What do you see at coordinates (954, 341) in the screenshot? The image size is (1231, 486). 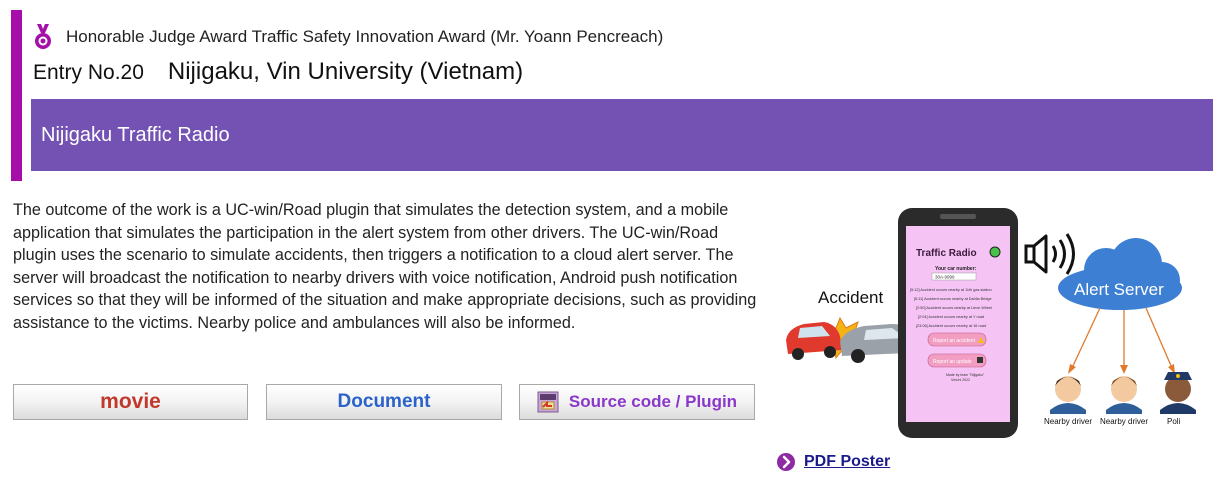 I see `report-accident-label: Report an accident` at bounding box center [954, 341].